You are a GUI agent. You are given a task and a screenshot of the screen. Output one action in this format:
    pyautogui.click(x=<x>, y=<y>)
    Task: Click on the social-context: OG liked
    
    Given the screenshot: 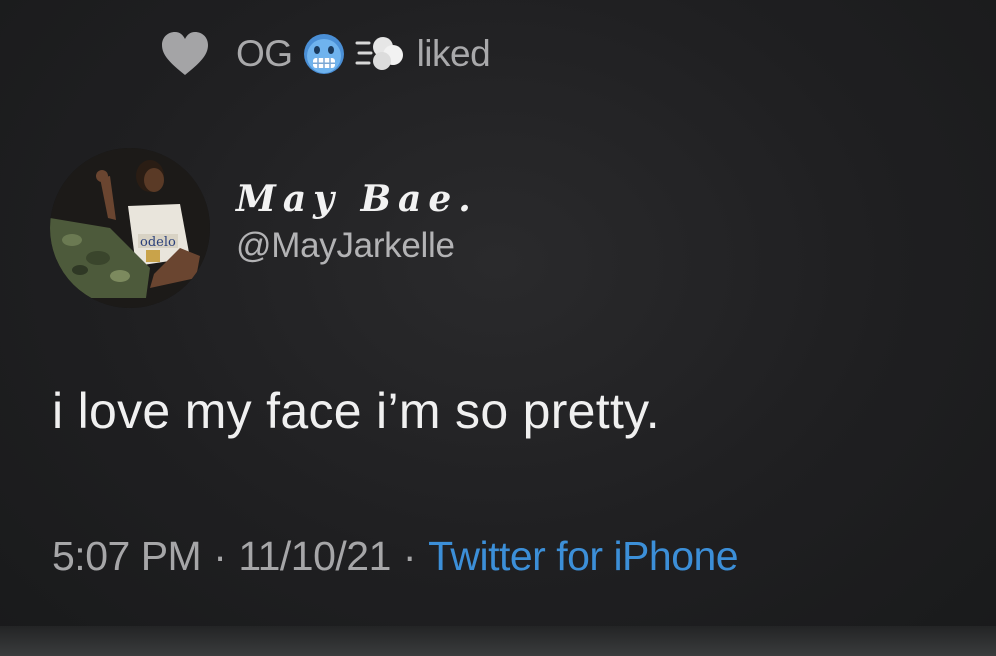 What is the action you would take?
    pyautogui.click(x=325, y=54)
    